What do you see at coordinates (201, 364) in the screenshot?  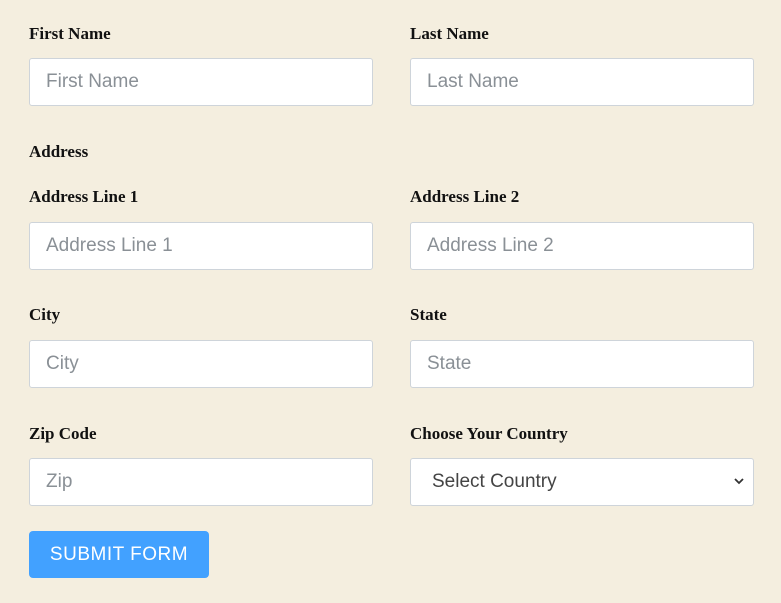 I see `city-input` at bounding box center [201, 364].